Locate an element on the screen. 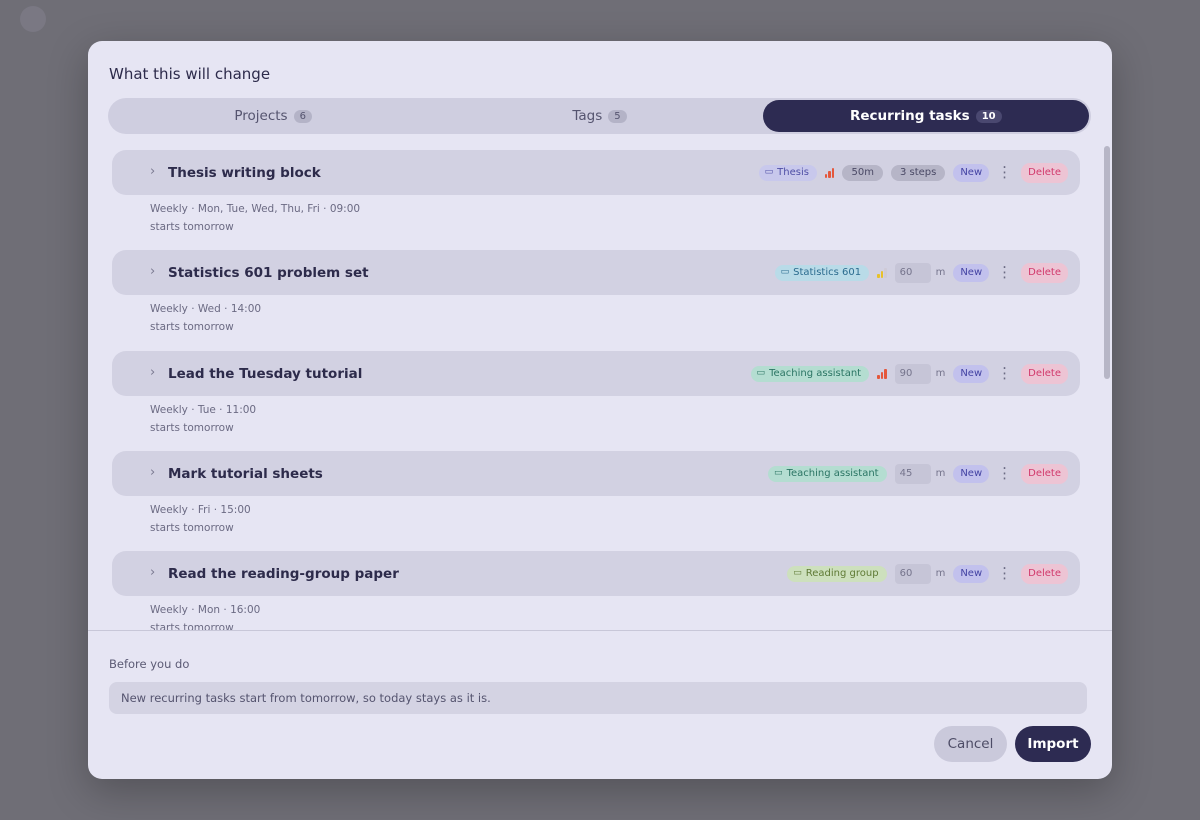  tab-count-badge: 5 is located at coordinates (617, 116).